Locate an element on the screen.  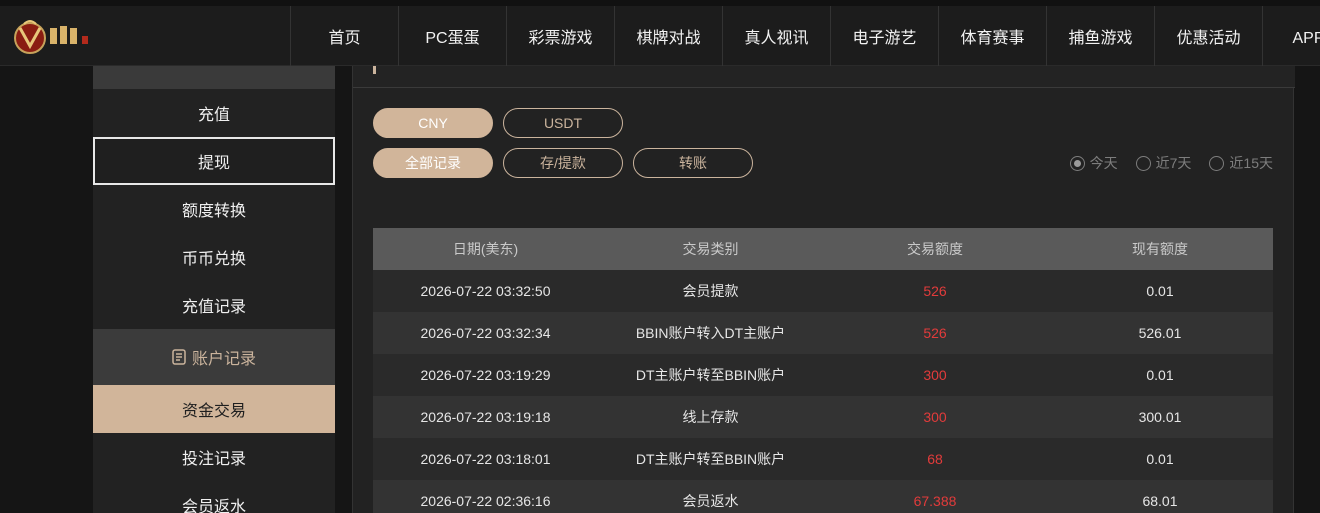
sidebar-item-transfer: 额度转换 is located at coordinates (214, 209).